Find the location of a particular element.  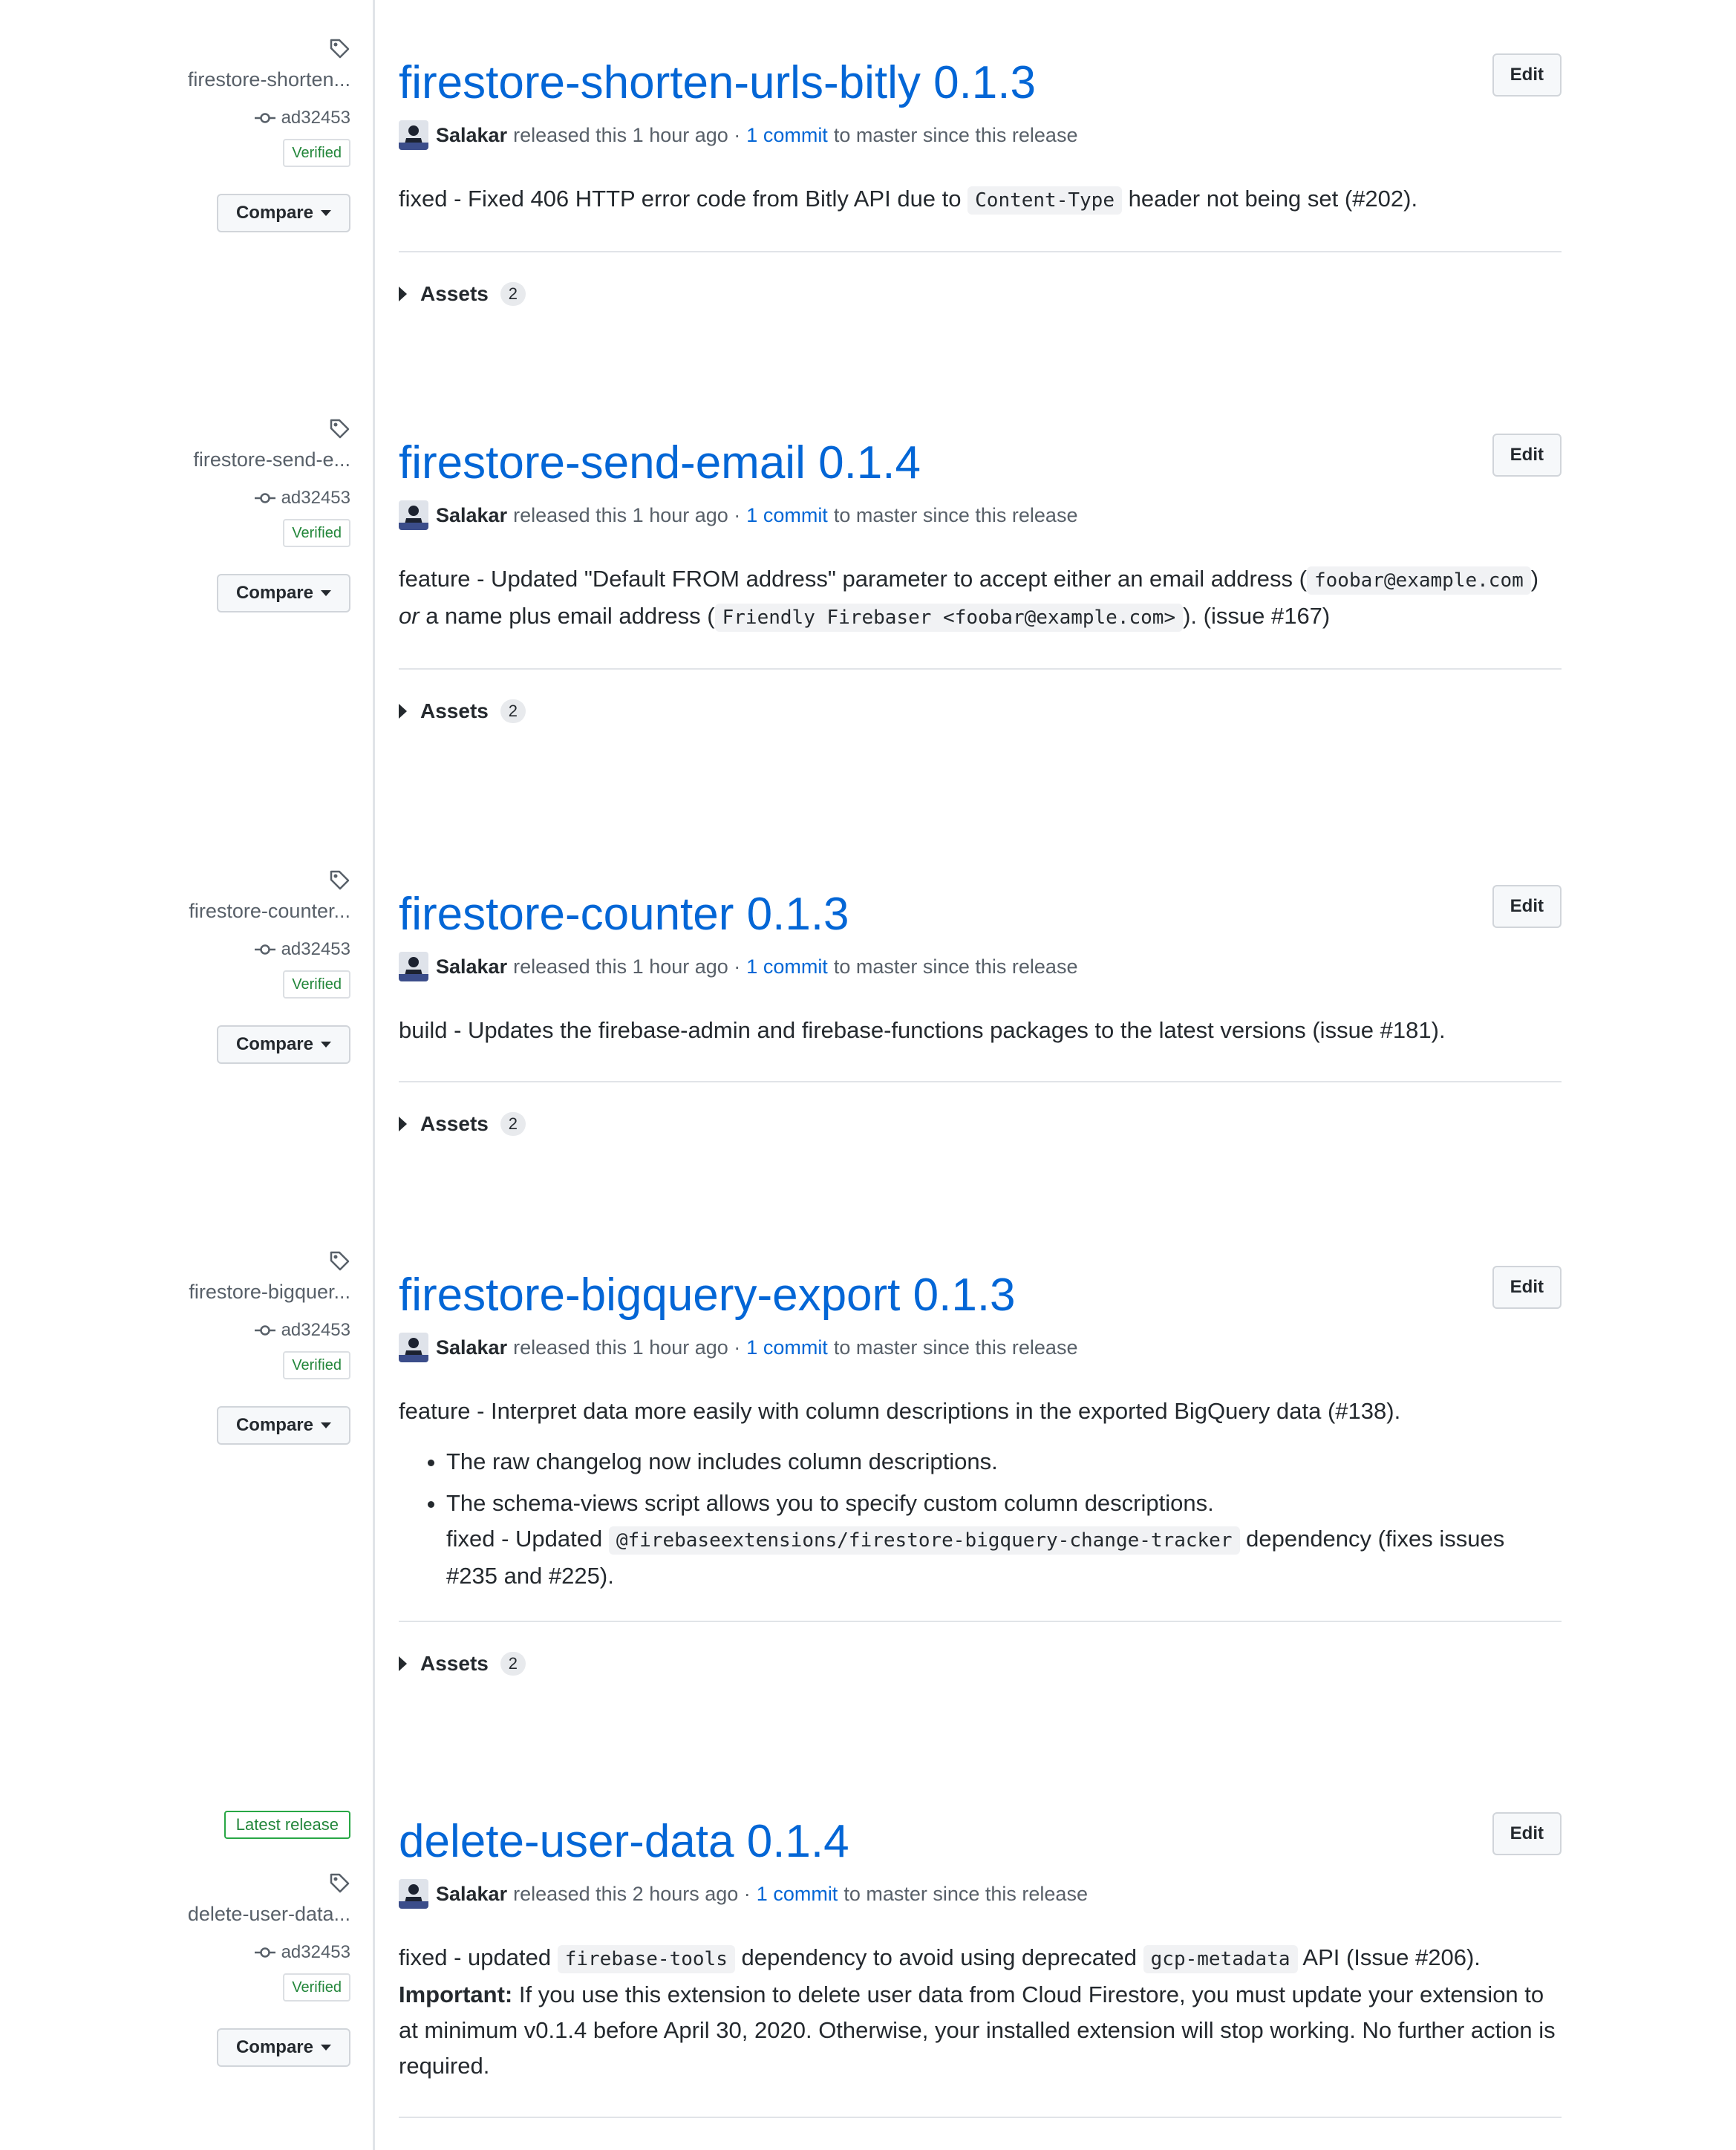

release-title: firestore-send-email 0.1.4 is located at coordinates (980, 463).